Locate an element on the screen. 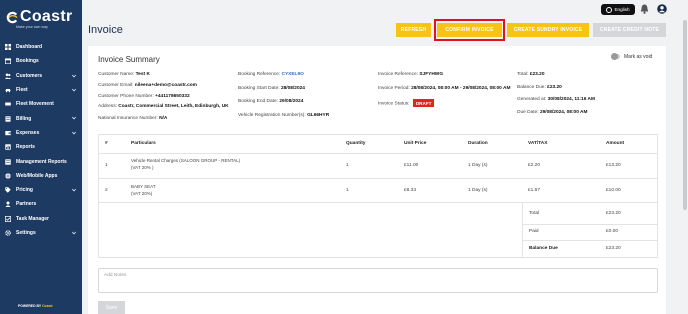 This screenshot has width=688, height=314. sidebar-item-customers: Customers is located at coordinates (41, 76).